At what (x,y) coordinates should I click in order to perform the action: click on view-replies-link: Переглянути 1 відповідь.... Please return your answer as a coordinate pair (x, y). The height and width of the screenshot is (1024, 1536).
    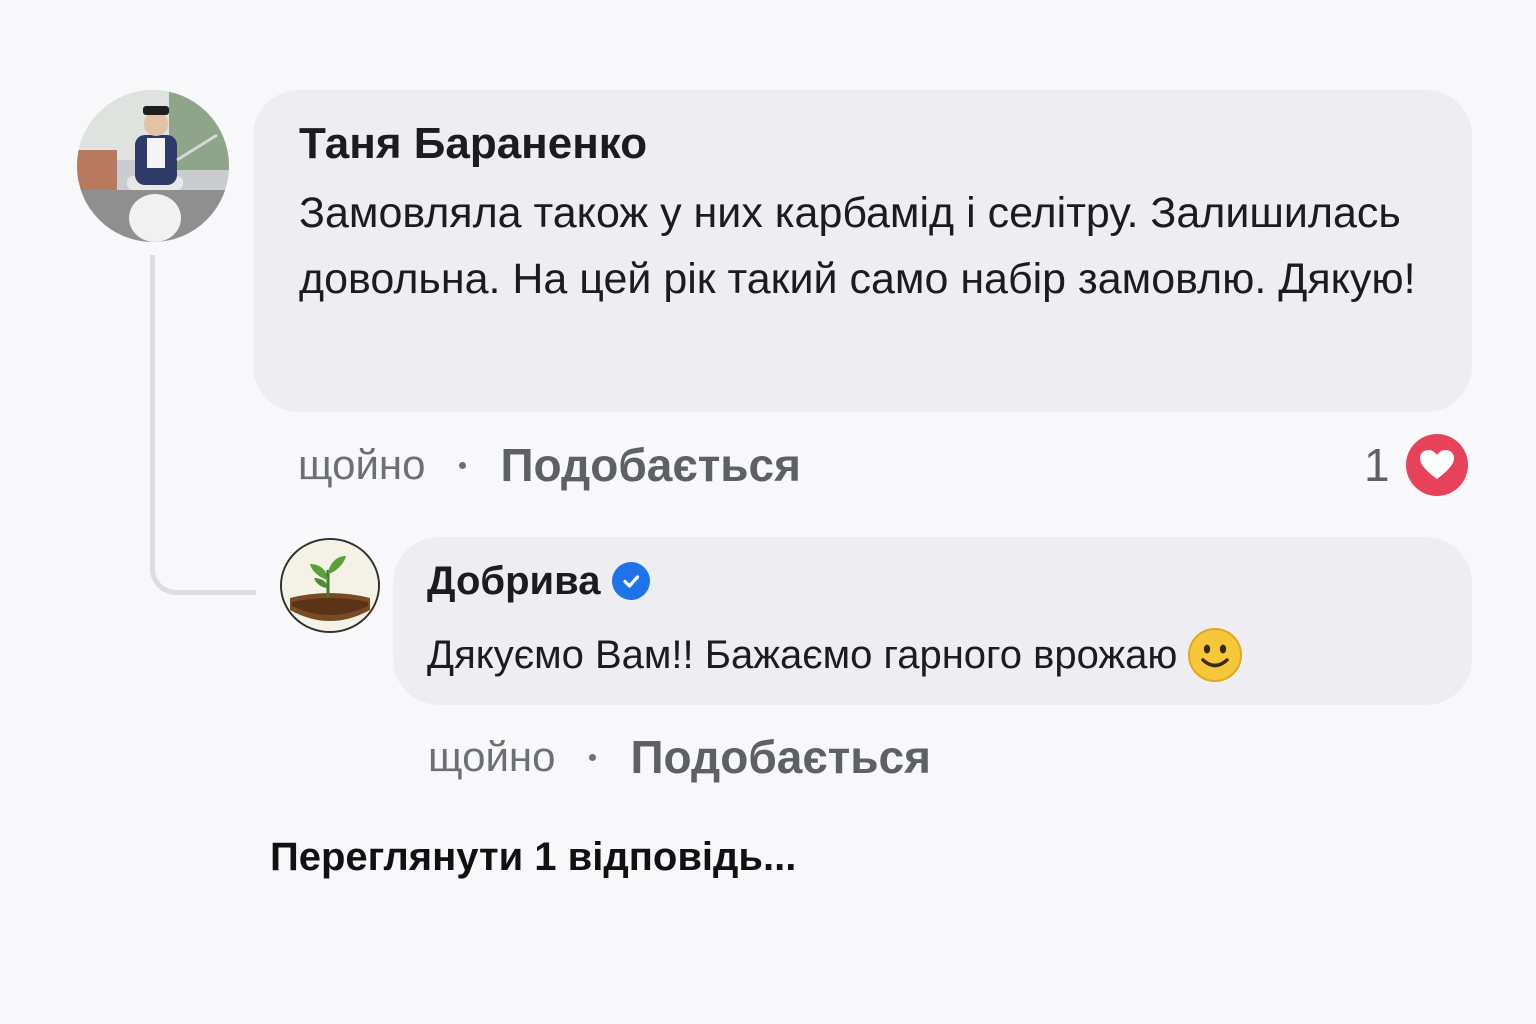
    Looking at the image, I should click on (533, 857).